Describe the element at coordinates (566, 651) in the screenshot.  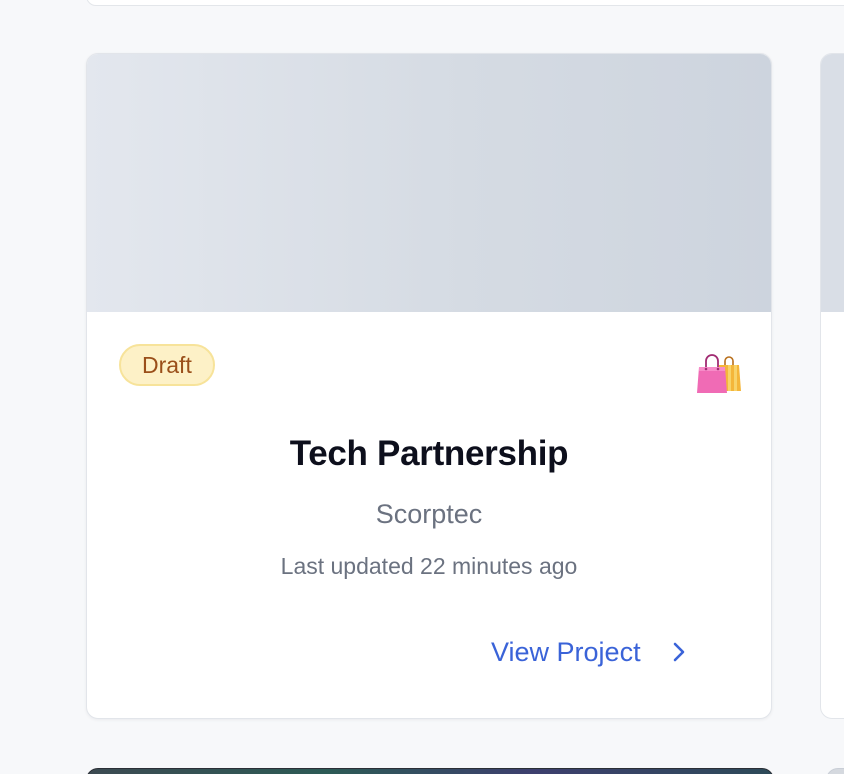
I see `view-project-label: View Project` at that location.